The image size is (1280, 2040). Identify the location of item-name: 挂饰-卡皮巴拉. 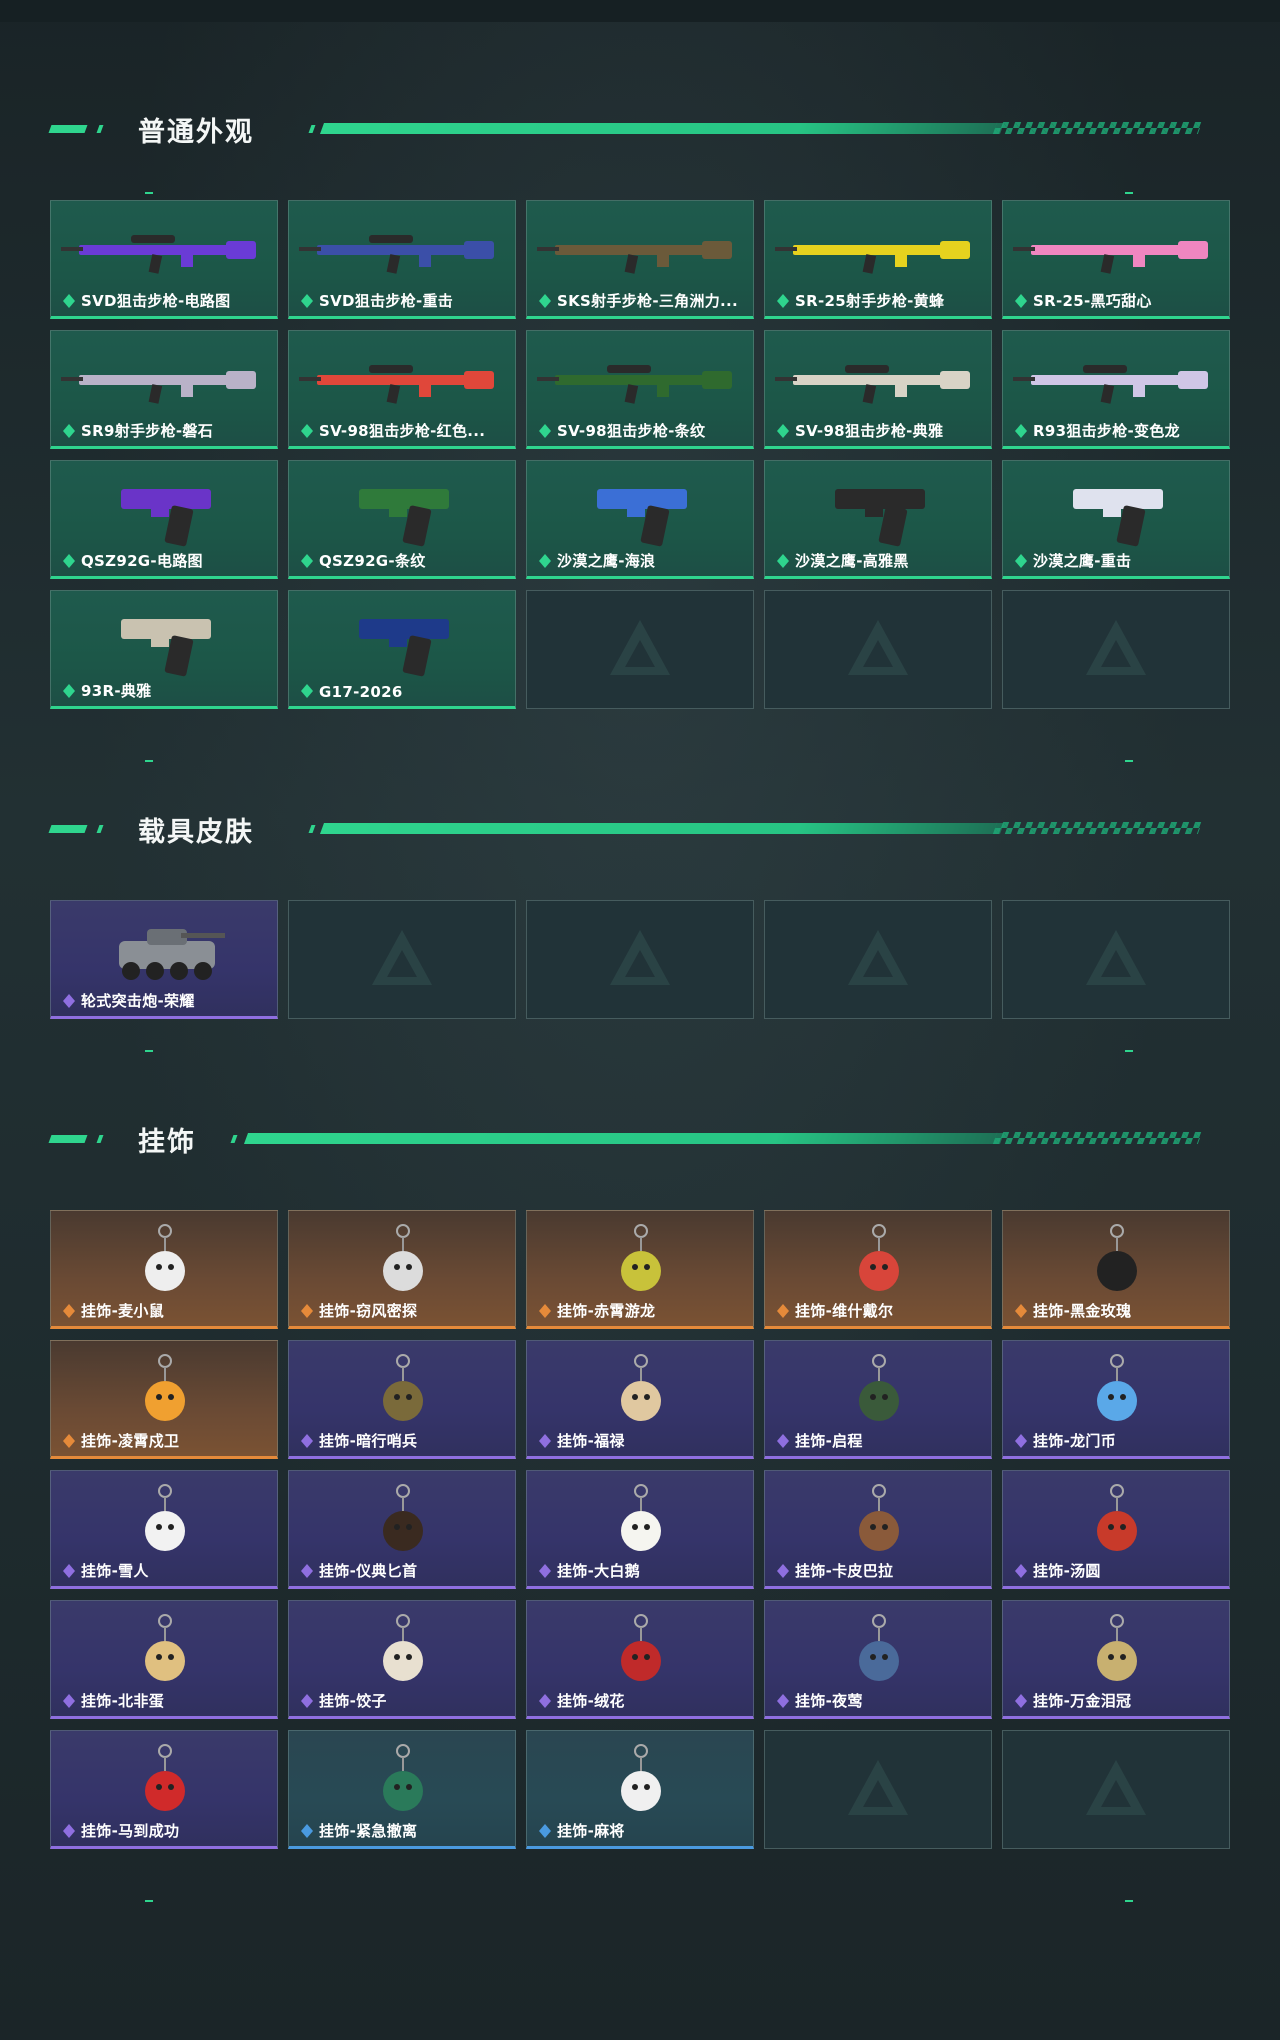
(844, 1571).